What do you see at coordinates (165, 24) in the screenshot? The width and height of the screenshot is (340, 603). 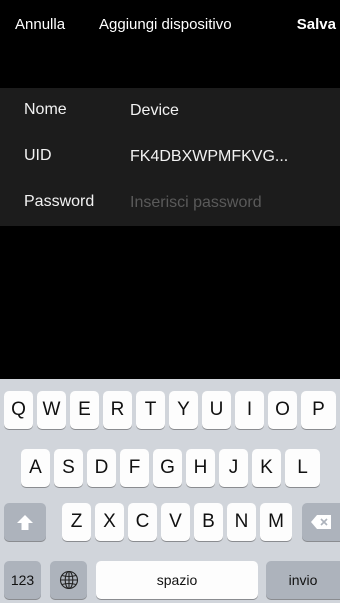 I see `page-title: Aggiungi dispositivo` at bounding box center [165, 24].